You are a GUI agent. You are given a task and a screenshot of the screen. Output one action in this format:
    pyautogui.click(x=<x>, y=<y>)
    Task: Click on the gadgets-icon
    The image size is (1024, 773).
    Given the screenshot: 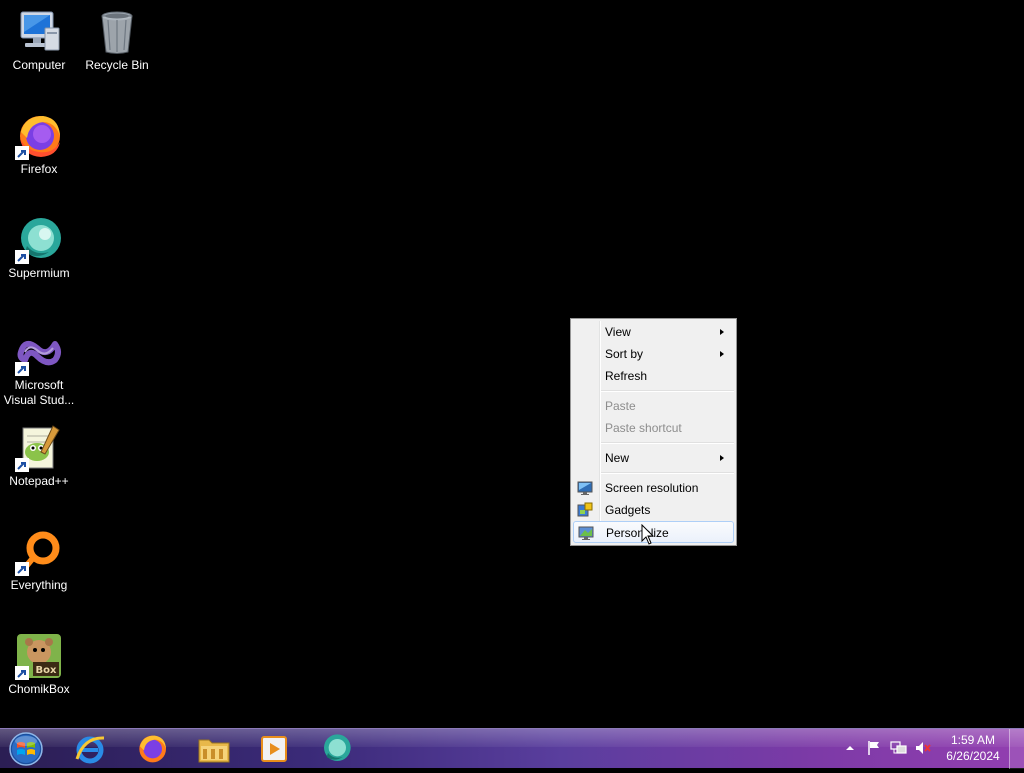 What is the action you would take?
    pyautogui.click(x=585, y=509)
    